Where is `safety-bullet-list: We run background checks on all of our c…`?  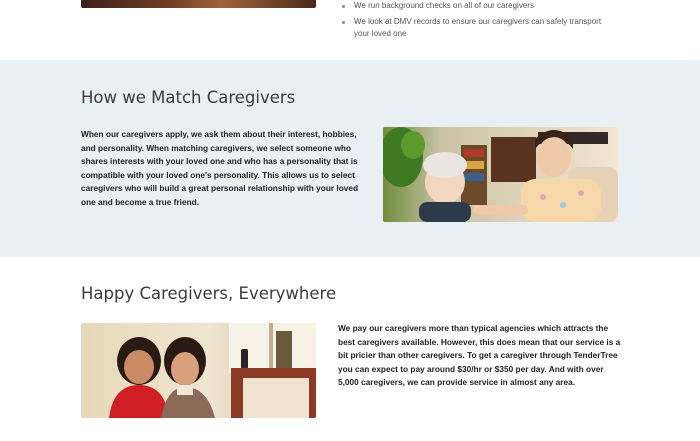 safety-bullet-list: We run background checks on all of our c… is located at coordinates (475, 20).